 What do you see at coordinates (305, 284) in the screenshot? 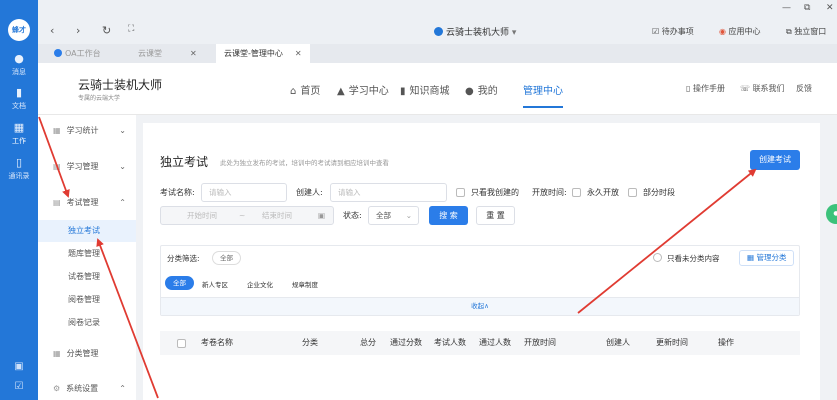
I see `category-tag-regulations: 规章制度` at bounding box center [305, 284].